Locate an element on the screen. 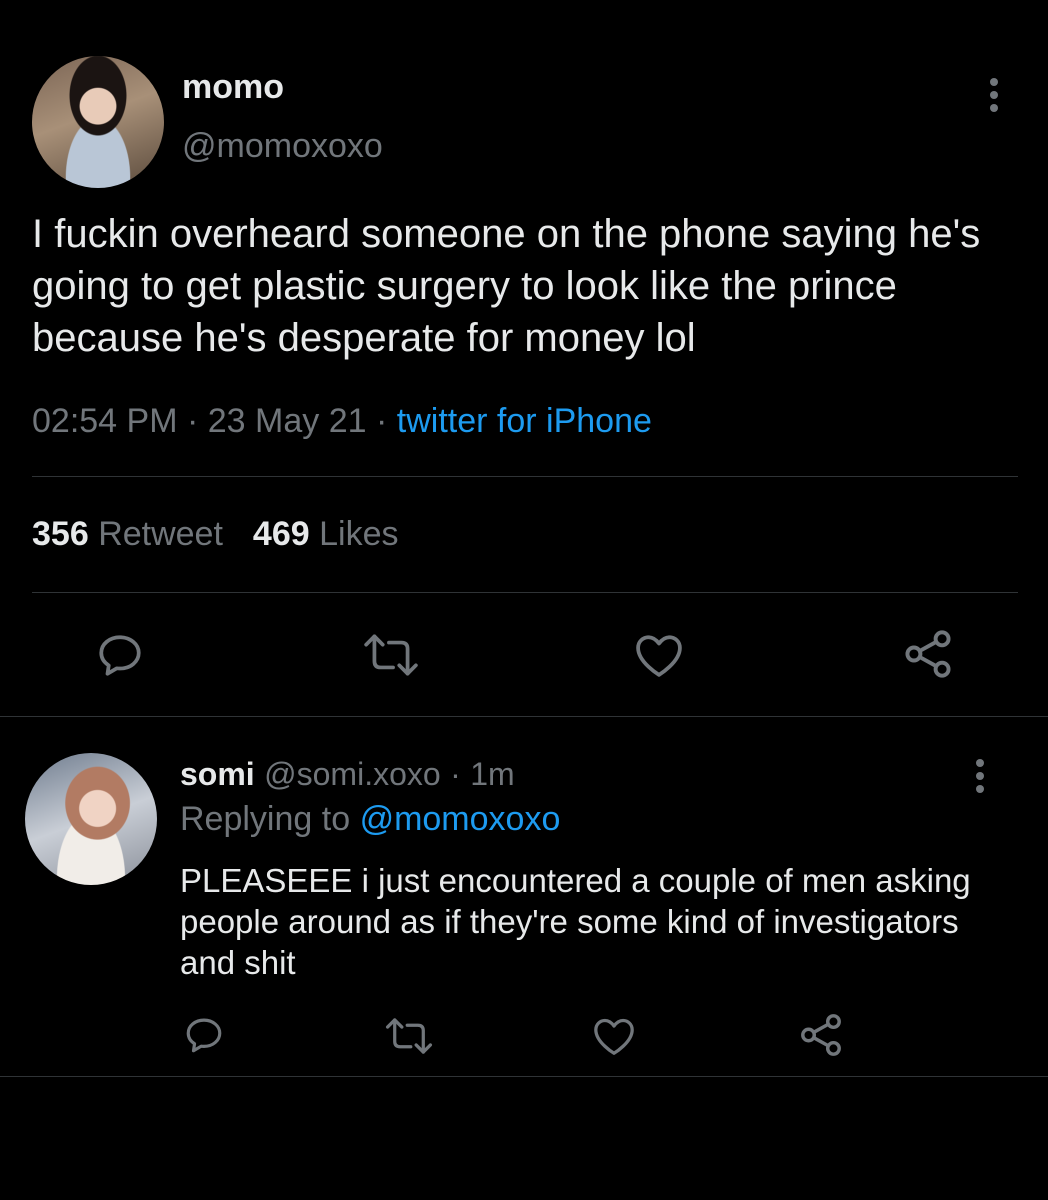 The image size is (1048, 1200). like-count: 469 is located at coordinates (281, 534).